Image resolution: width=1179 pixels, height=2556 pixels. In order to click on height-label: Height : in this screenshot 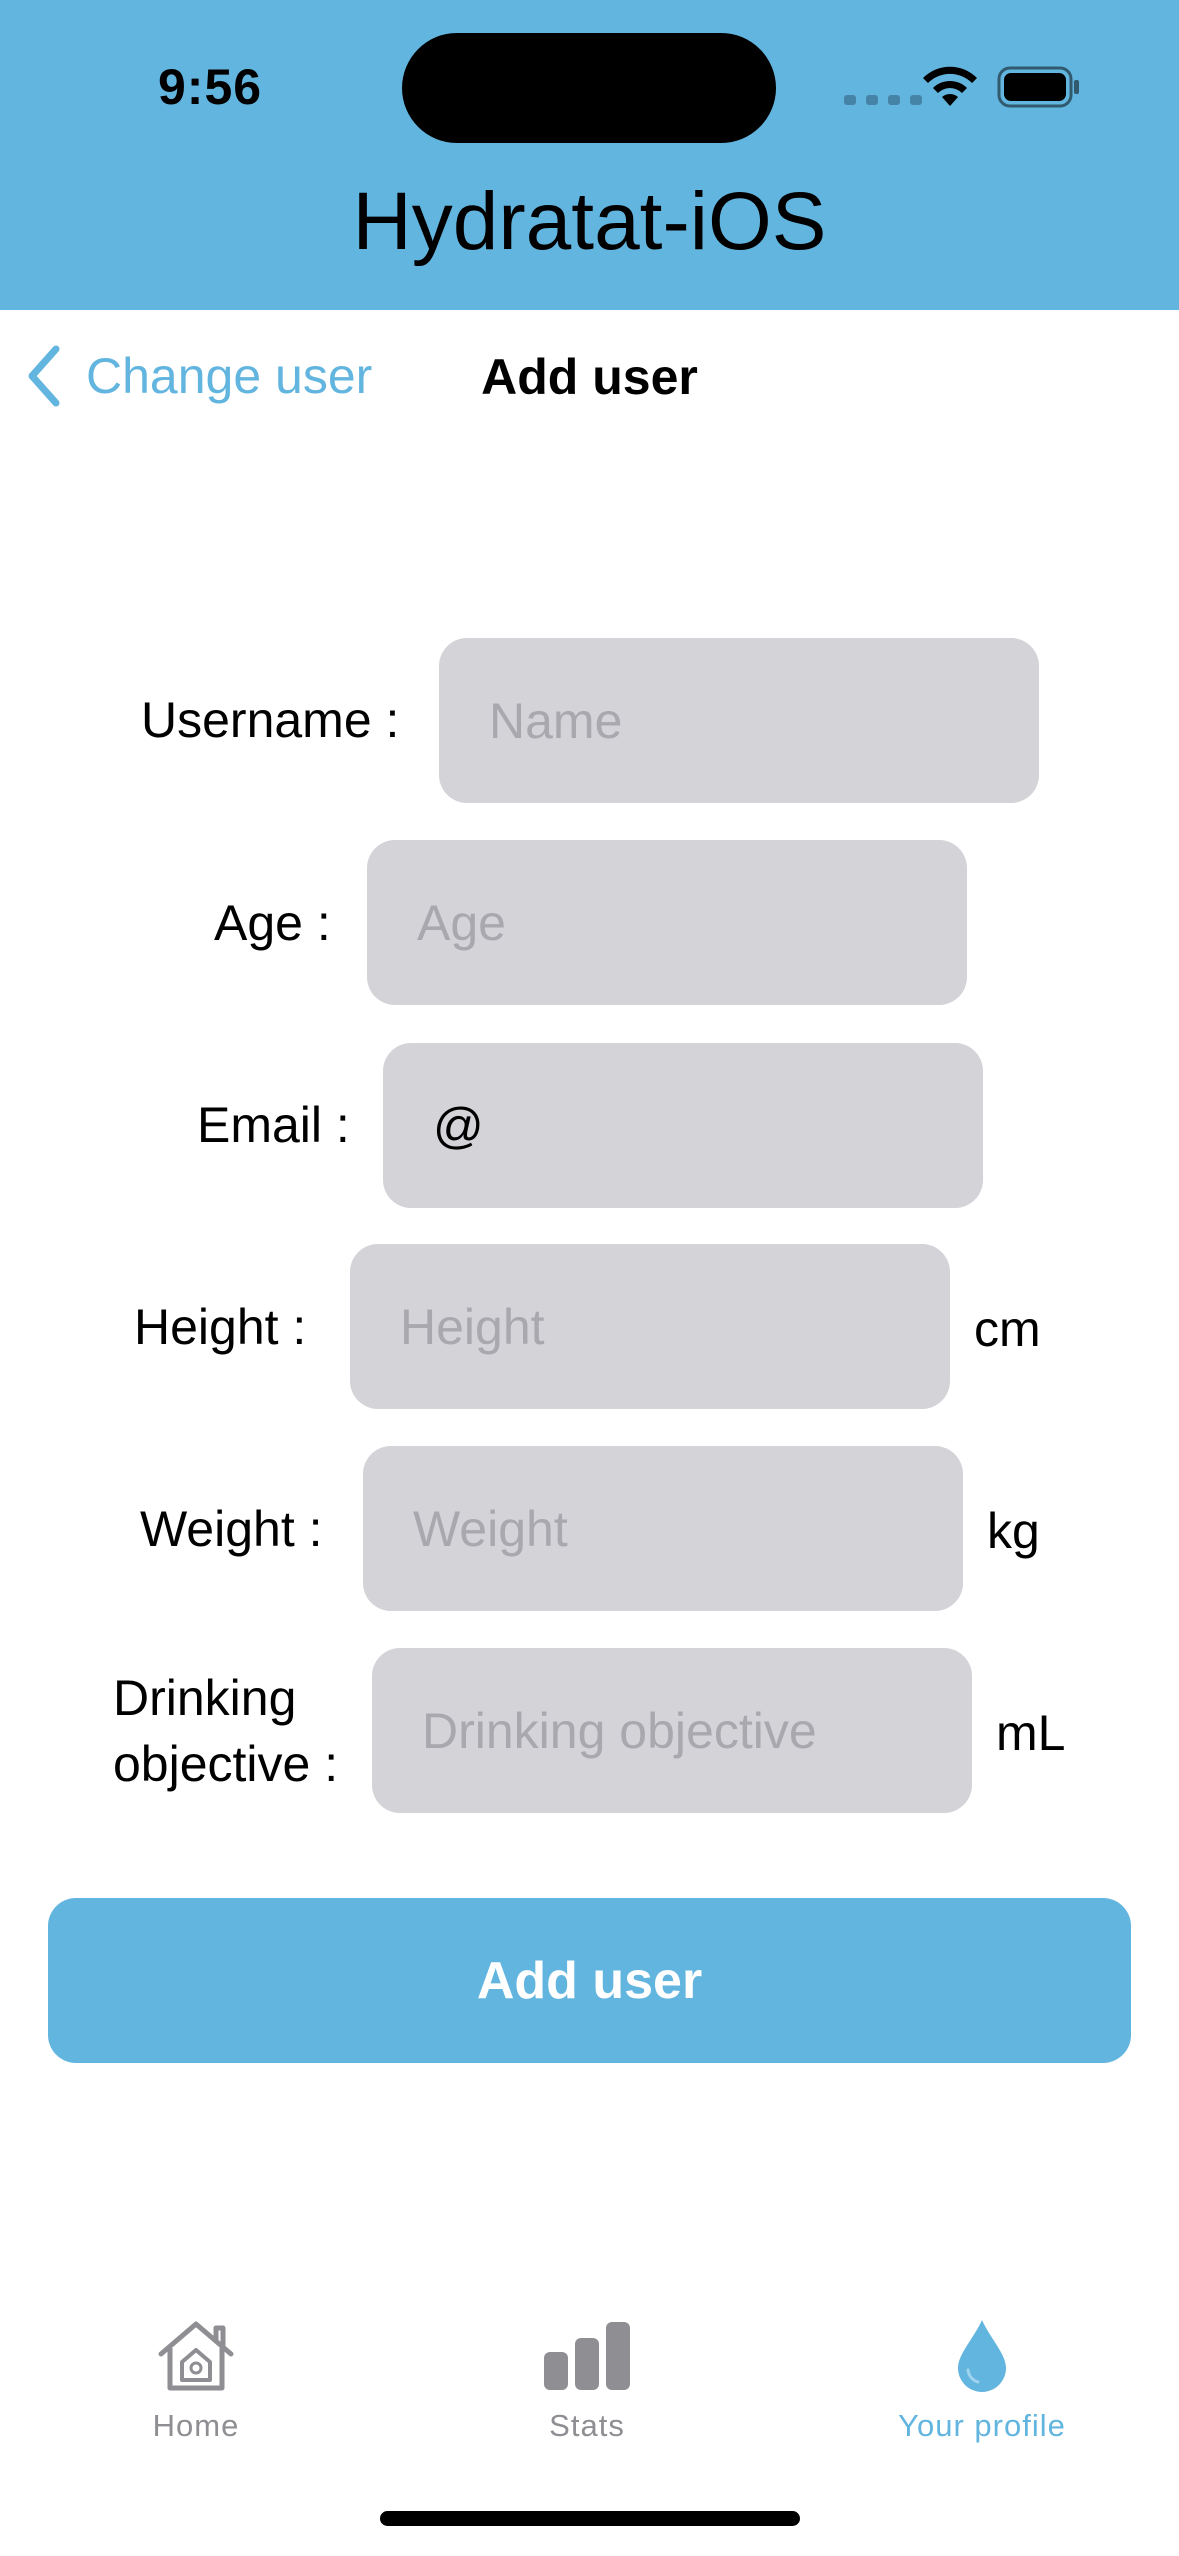, I will do `click(220, 1327)`.